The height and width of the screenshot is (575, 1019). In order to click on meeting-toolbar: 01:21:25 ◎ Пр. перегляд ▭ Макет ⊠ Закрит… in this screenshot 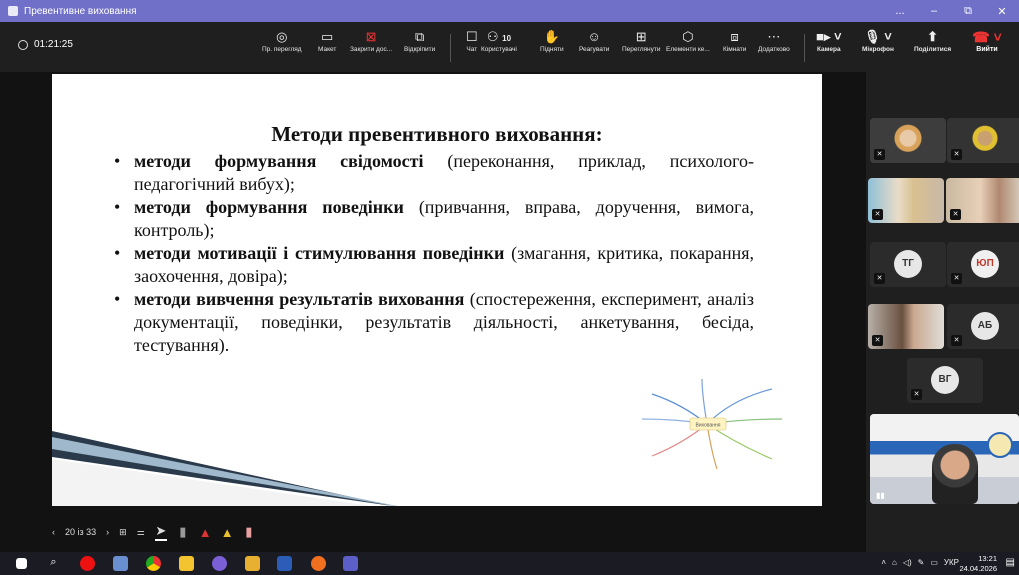, I will do `click(509, 47)`.